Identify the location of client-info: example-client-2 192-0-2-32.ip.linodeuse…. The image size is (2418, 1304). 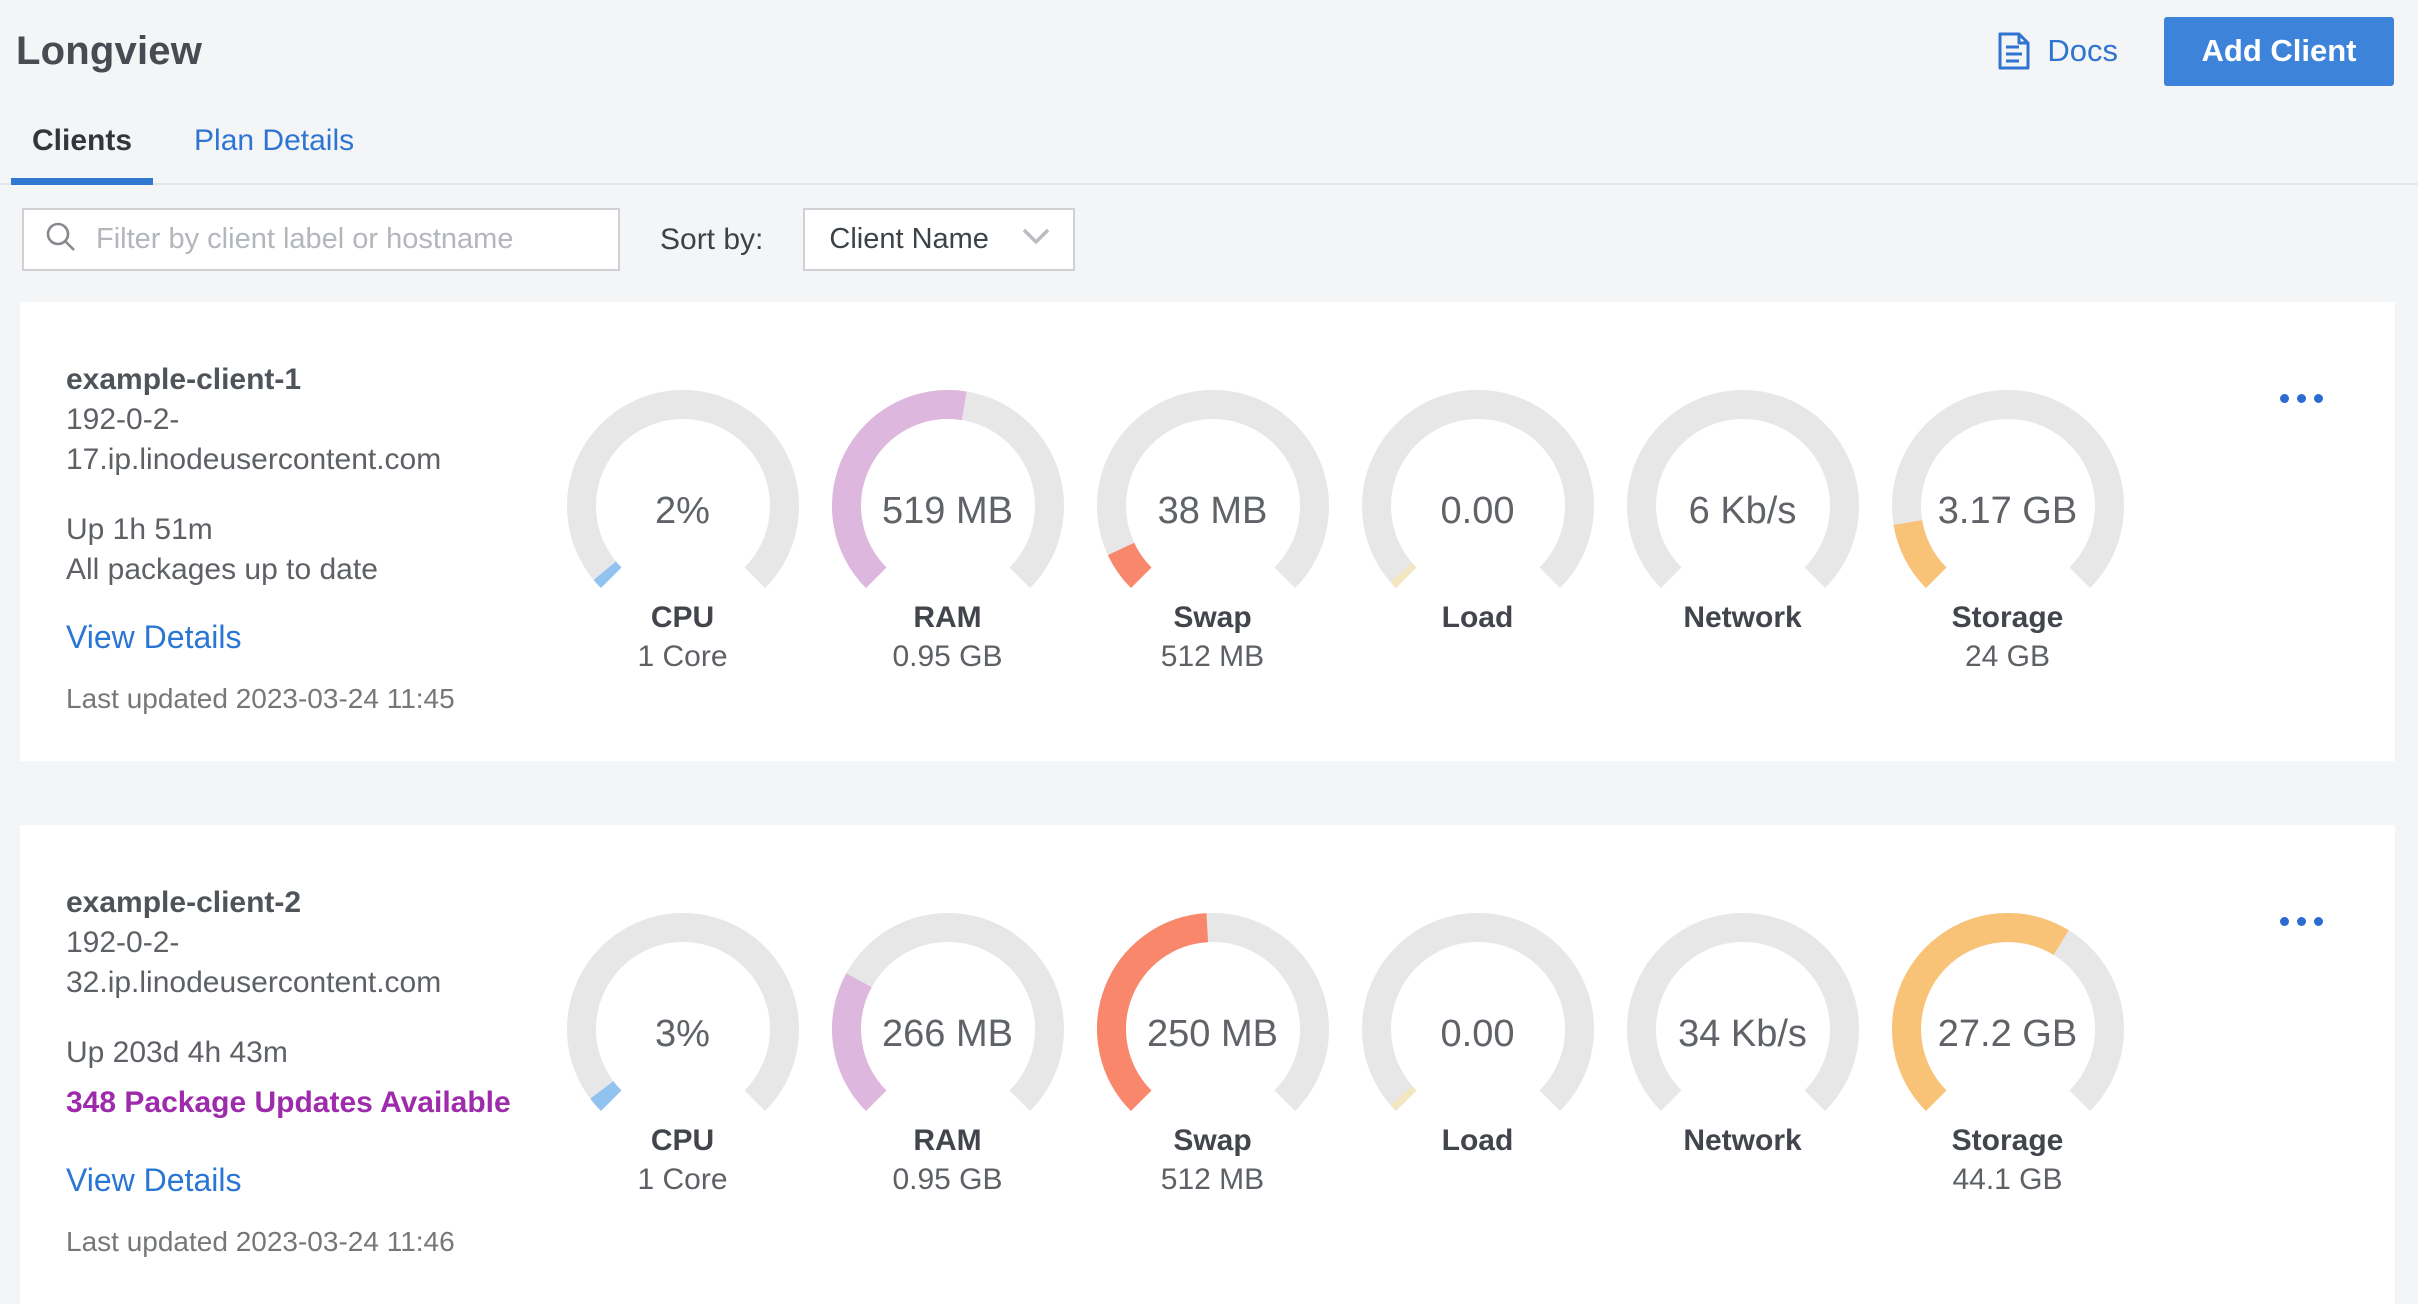
(285, 1064).